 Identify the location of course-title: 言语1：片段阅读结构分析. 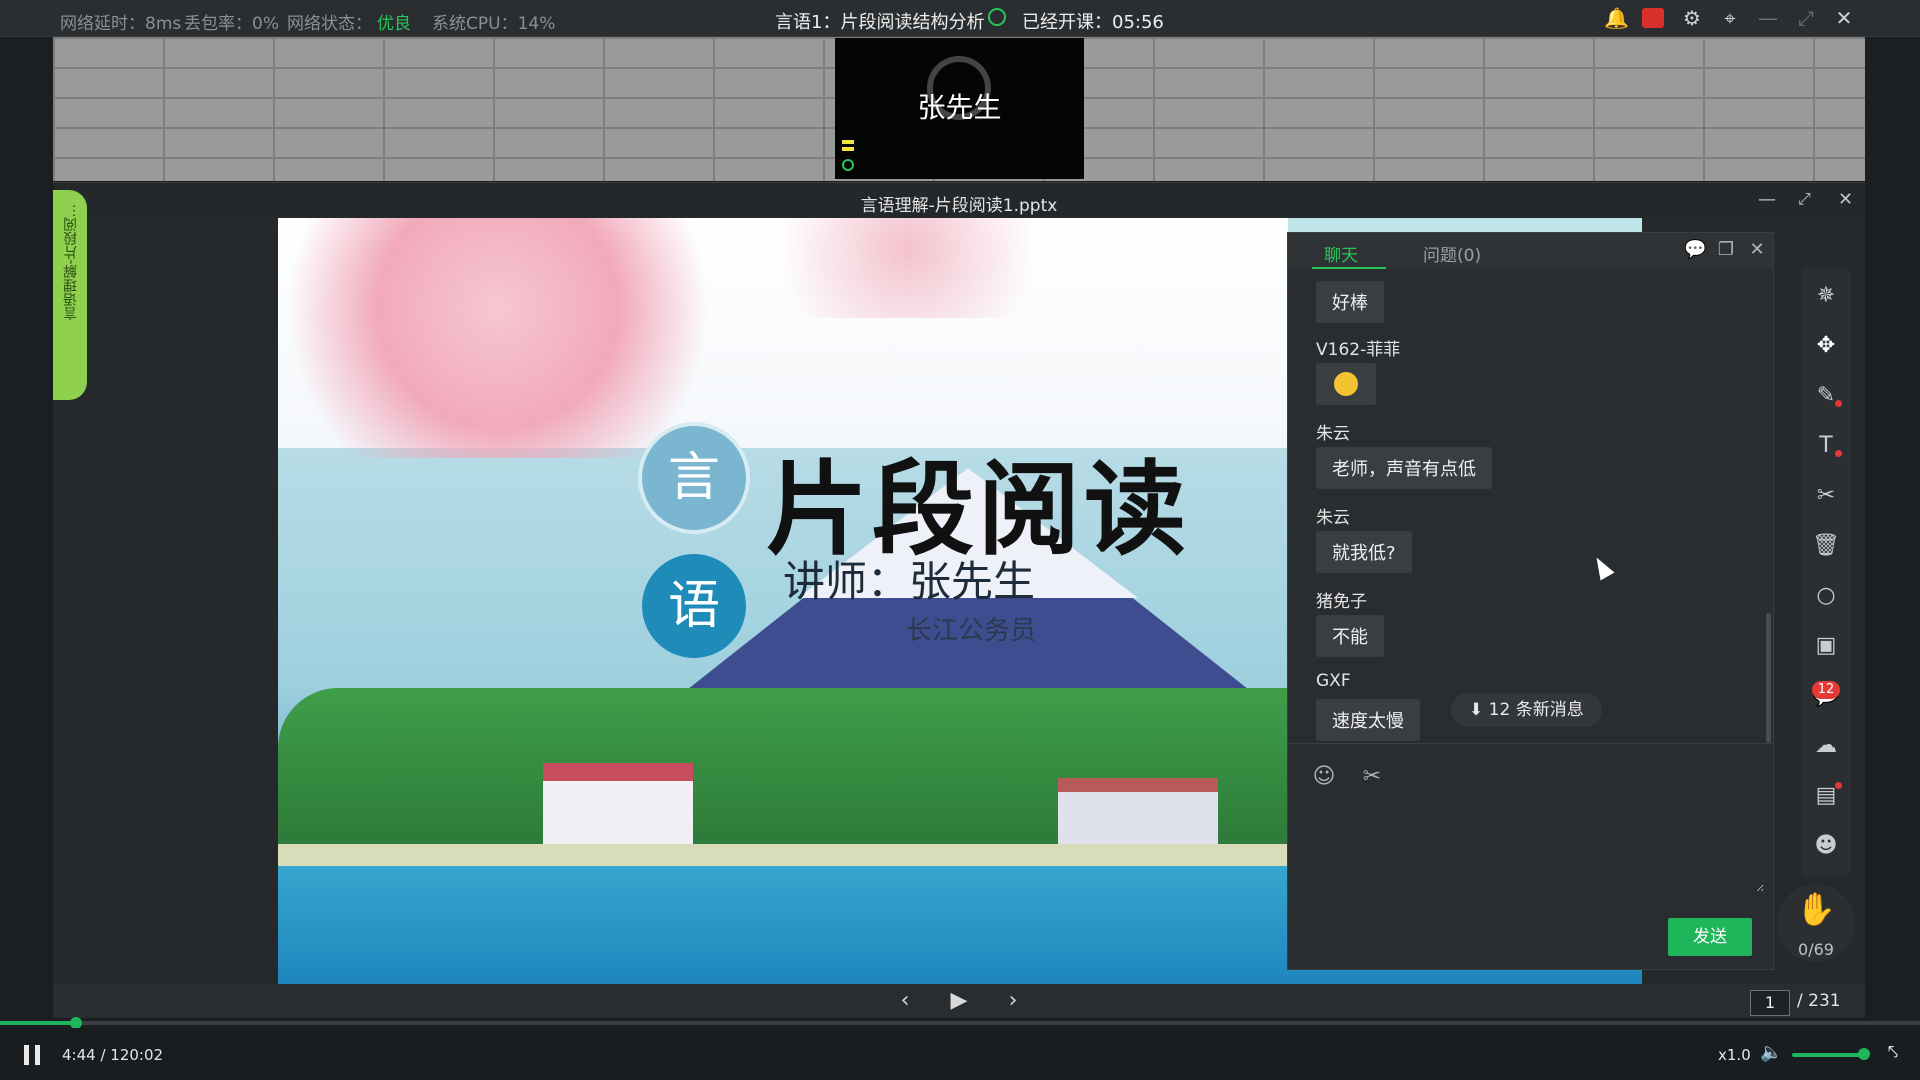
(880, 22).